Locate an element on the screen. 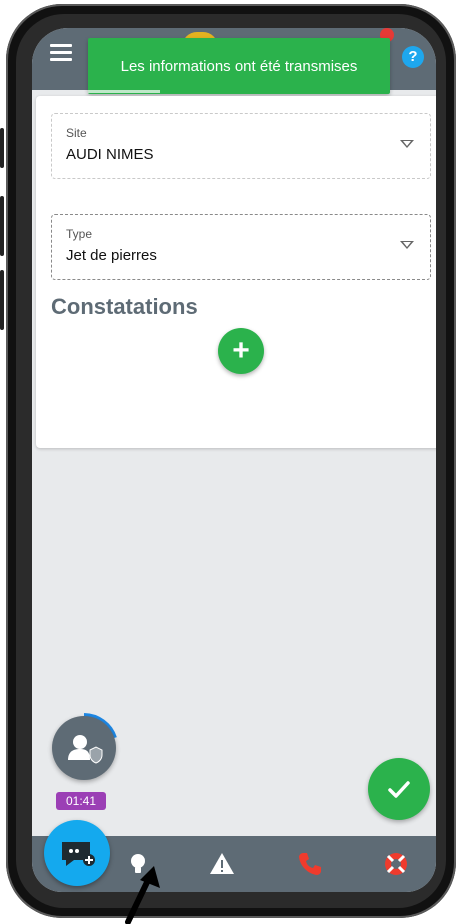 This screenshot has width=459, height=924. site-label: Site is located at coordinates (76, 133).